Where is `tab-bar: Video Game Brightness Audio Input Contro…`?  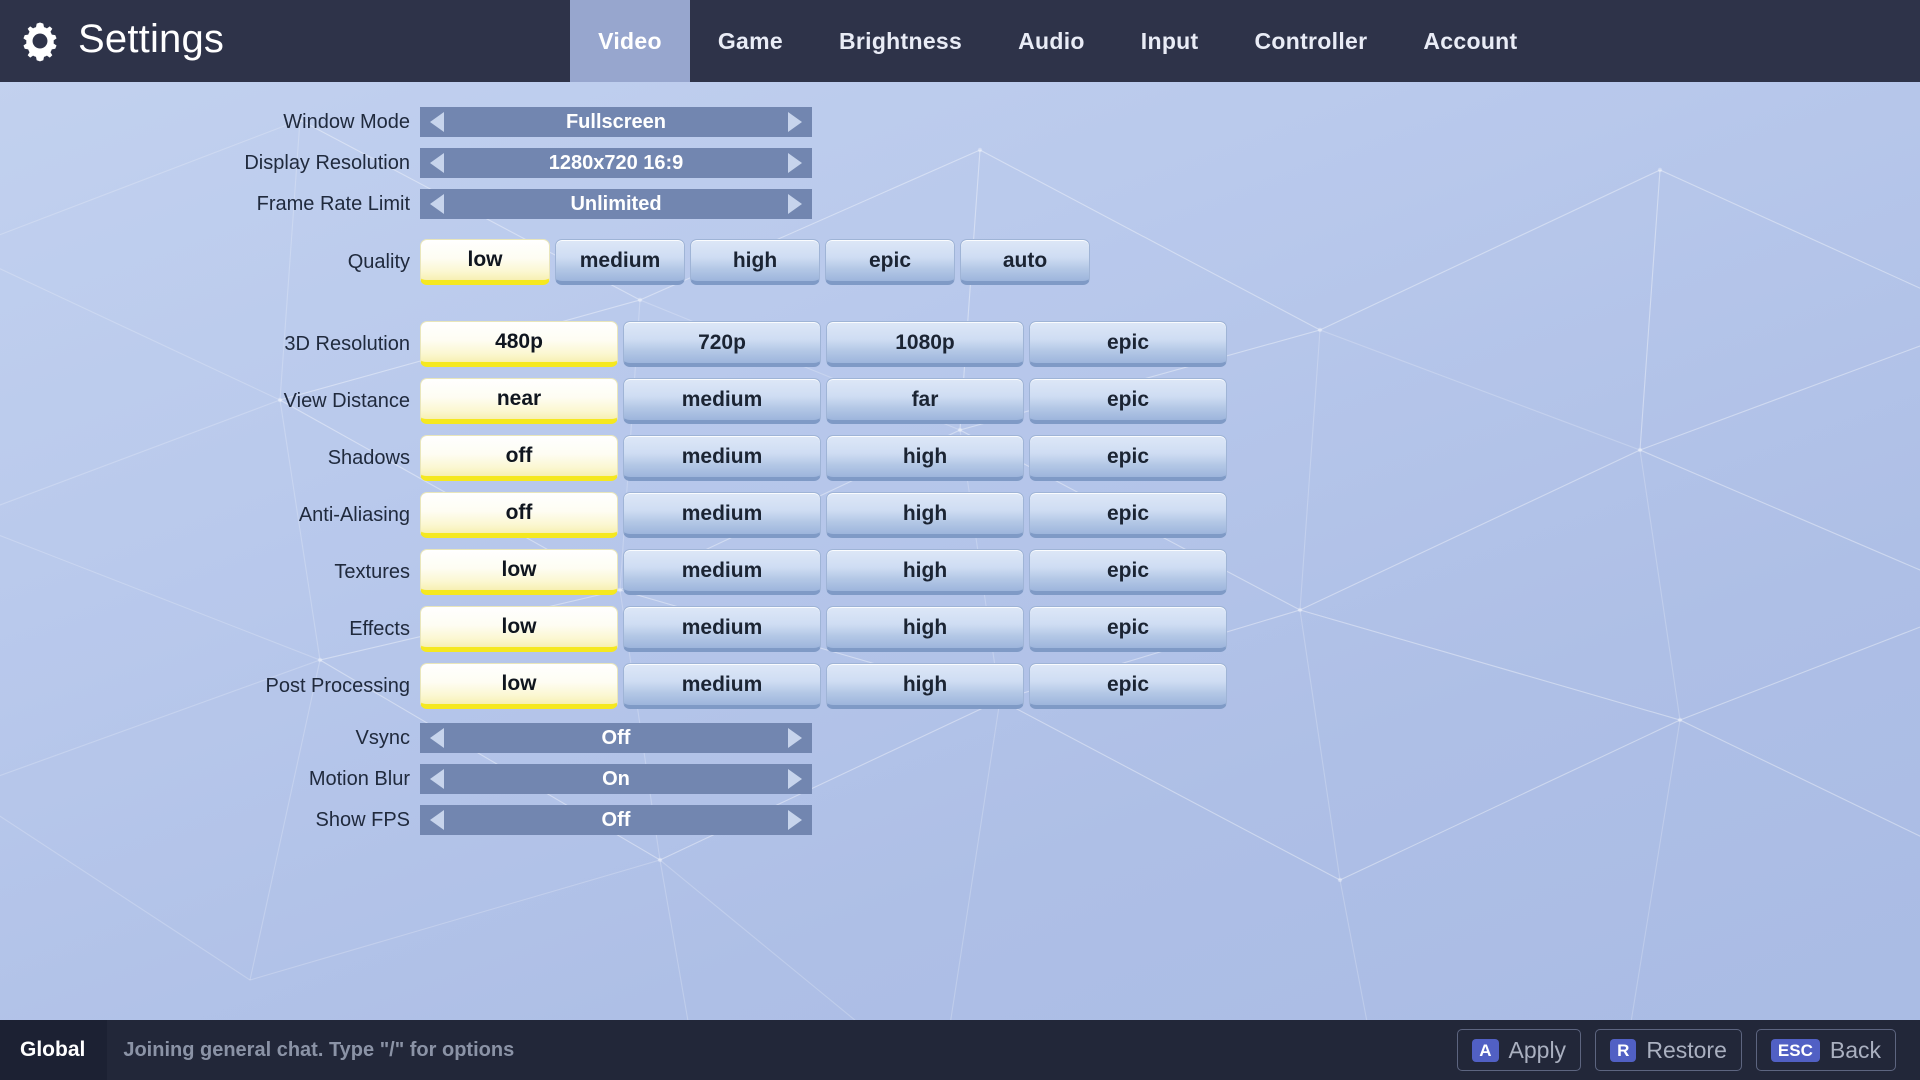
tab-bar: Video Game Brightness Audio Input Contro… is located at coordinates (1057, 41).